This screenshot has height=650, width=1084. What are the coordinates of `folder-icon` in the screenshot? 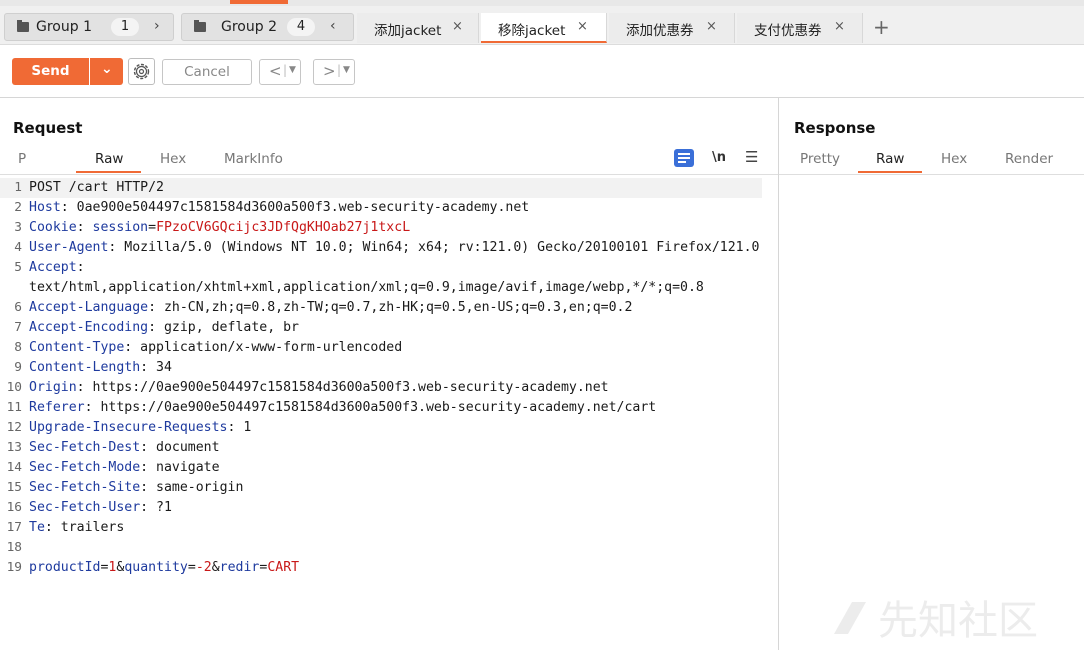 It's located at (200, 26).